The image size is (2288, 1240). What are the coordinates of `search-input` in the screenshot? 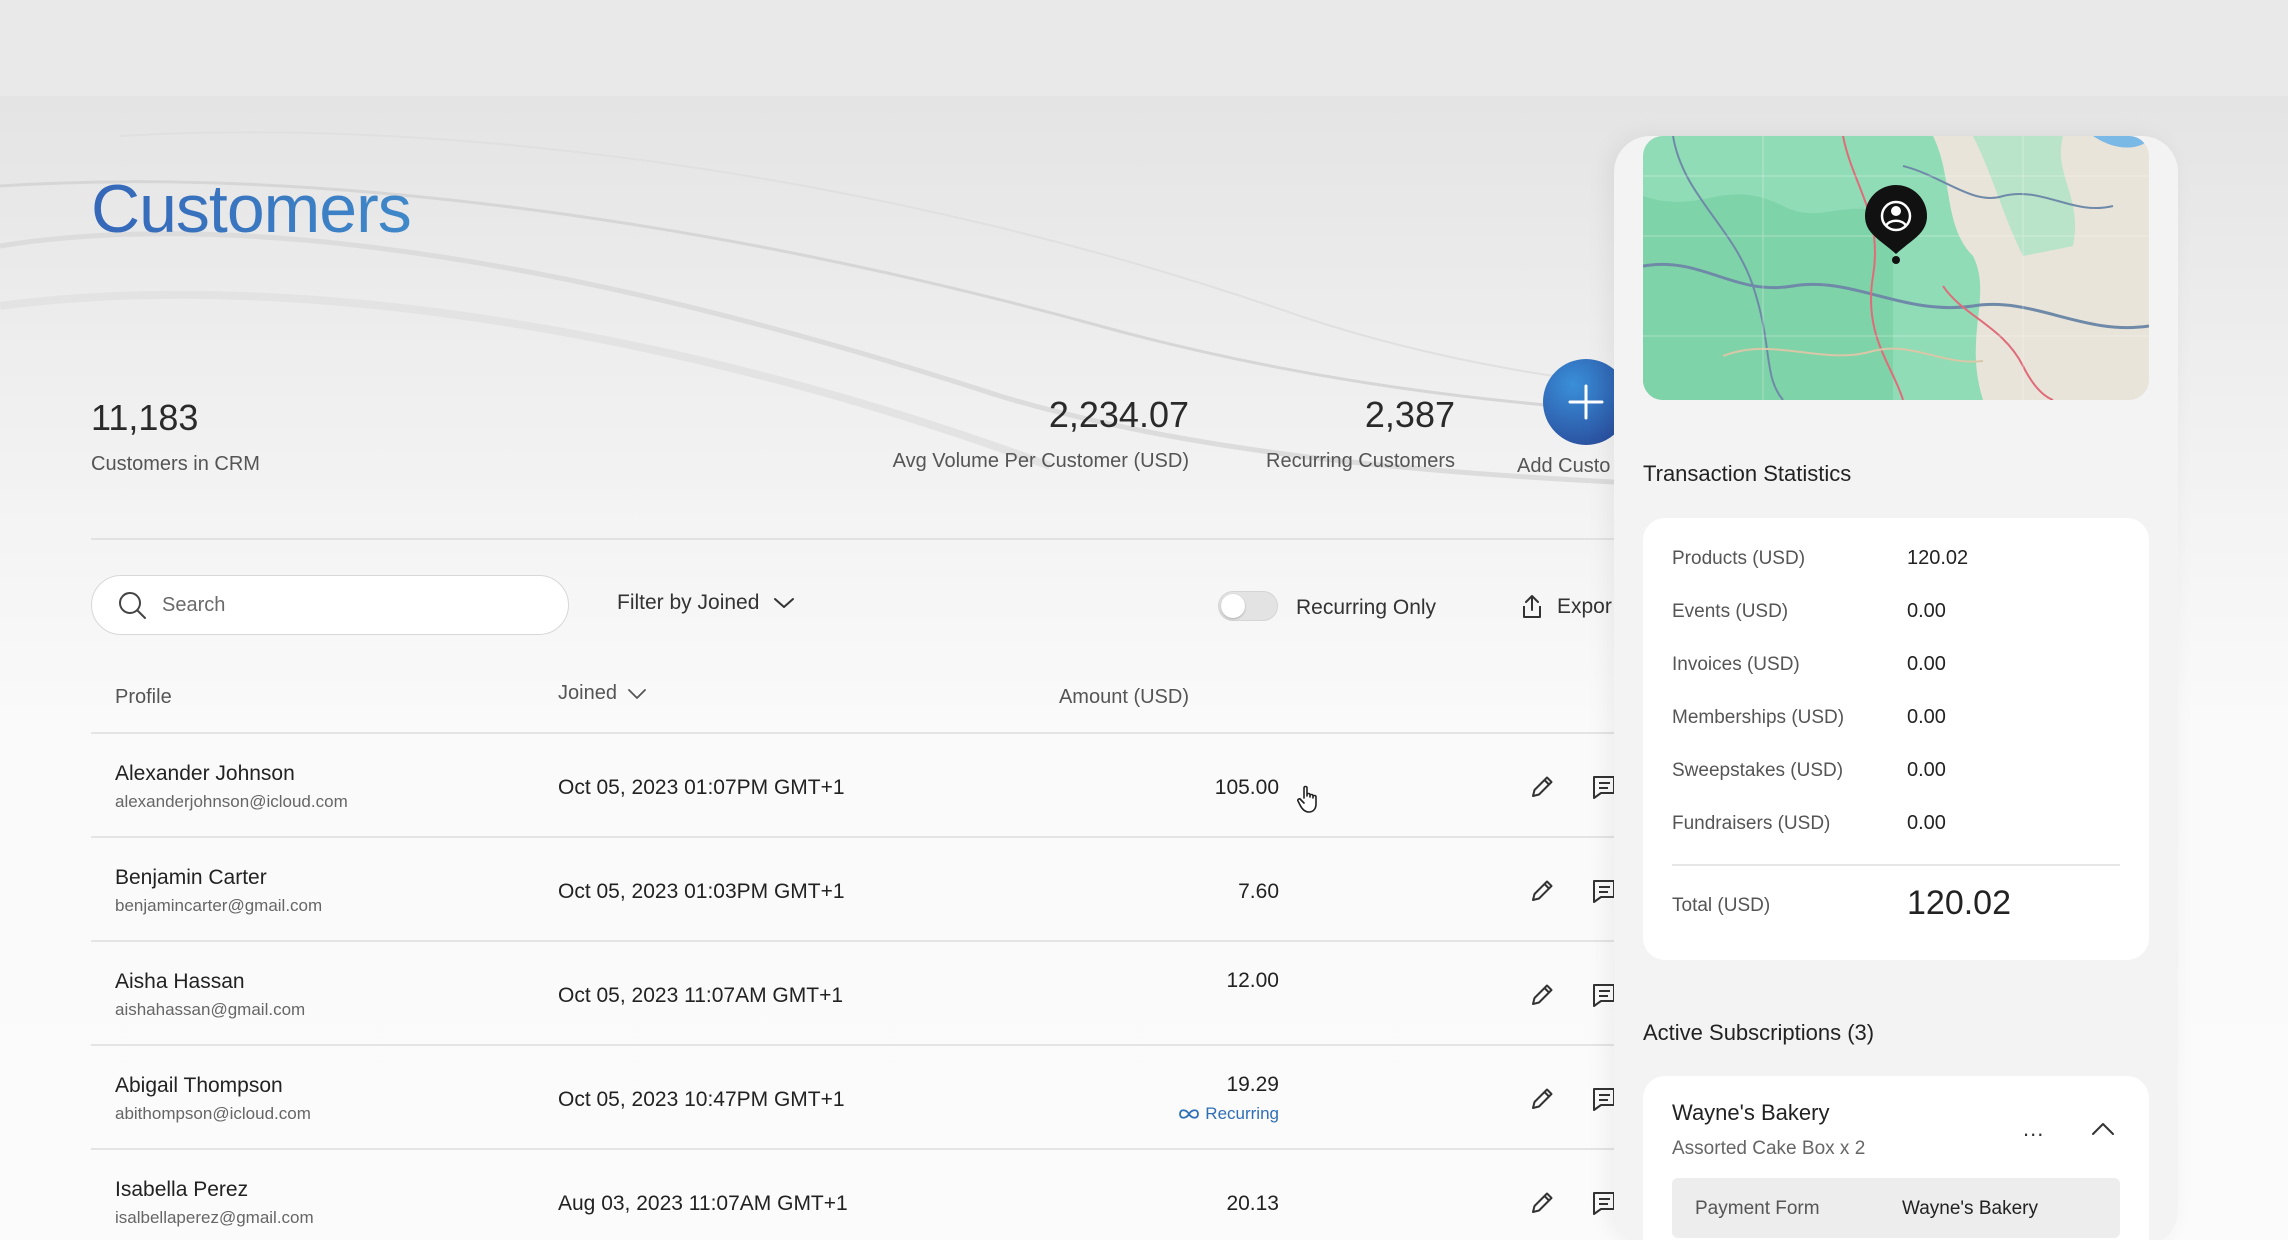 It's located at (332, 605).